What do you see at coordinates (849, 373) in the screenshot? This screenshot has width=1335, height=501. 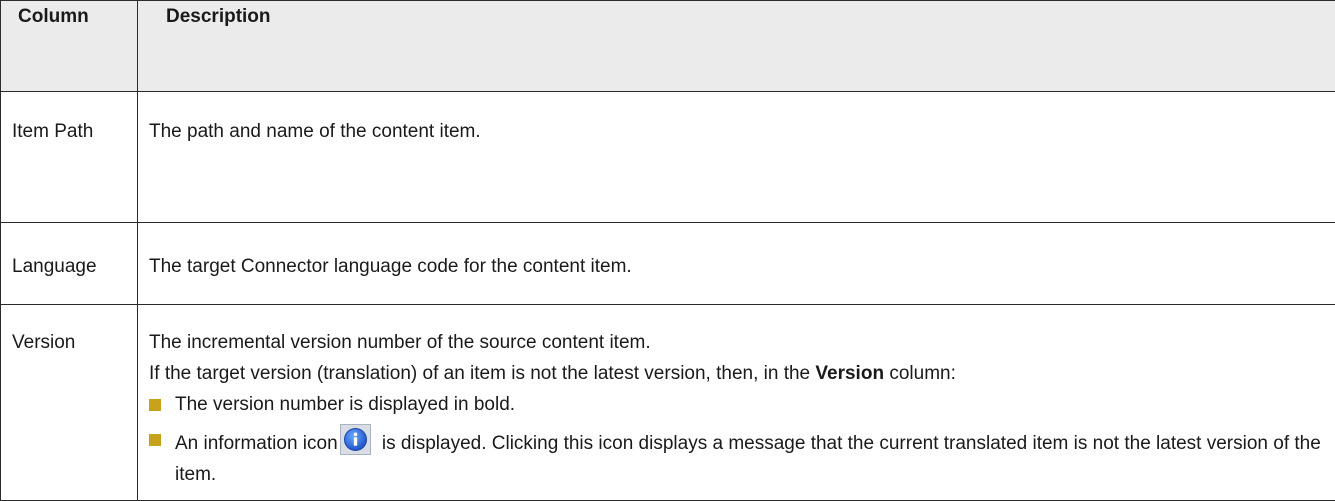 I see `version-column-ref: Version` at bounding box center [849, 373].